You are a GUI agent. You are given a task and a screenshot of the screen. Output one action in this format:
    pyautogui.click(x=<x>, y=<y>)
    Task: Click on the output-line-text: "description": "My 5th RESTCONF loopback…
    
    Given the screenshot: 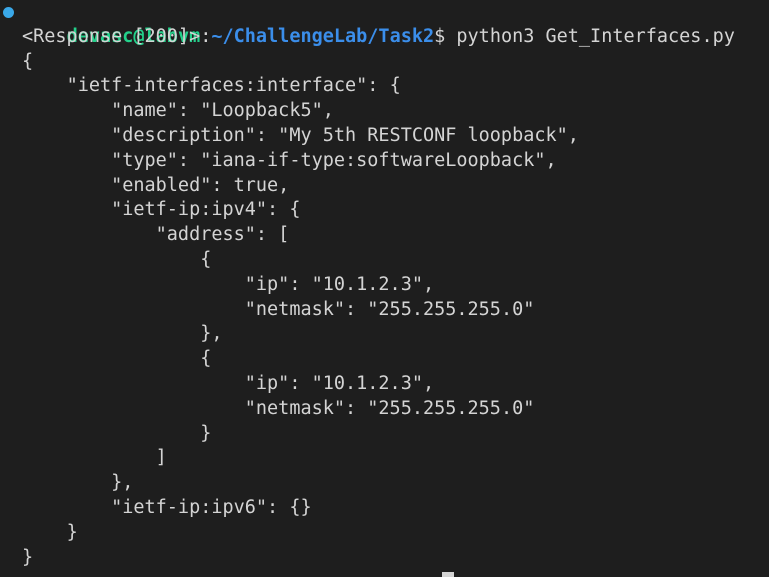 What is the action you would take?
    pyautogui.click(x=345, y=135)
    